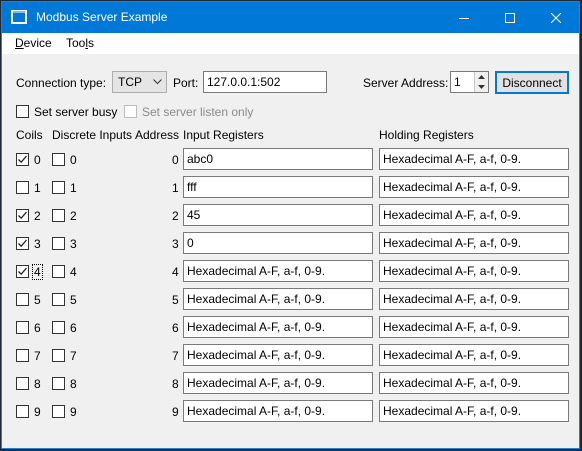 The height and width of the screenshot is (451, 582). What do you see at coordinates (157, 135) in the screenshot?
I see `address-header: Address` at bounding box center [157, 135].